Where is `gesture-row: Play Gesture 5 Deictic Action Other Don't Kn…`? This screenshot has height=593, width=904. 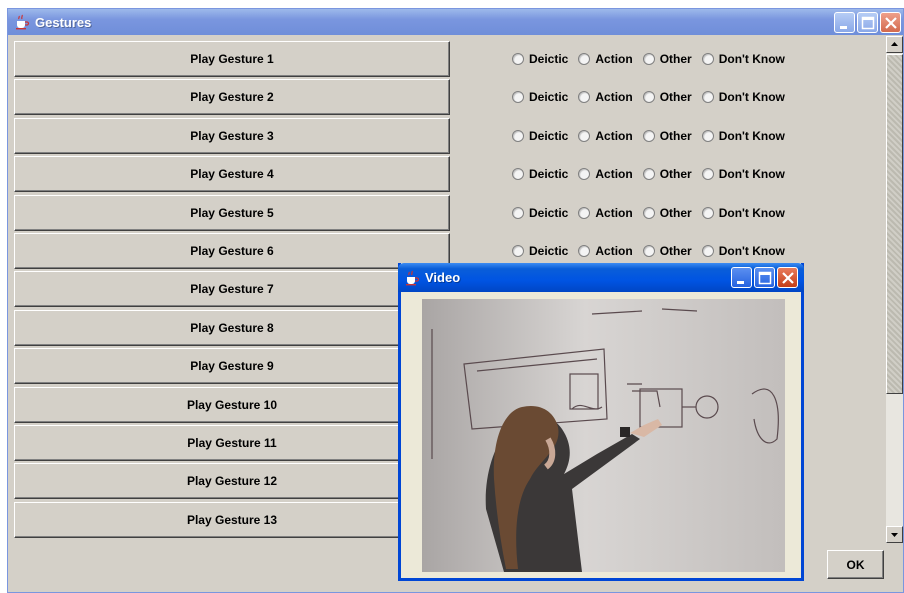
gesture-row: Play Gesture 5 Deictic Action Other Don't Kn… is located at coordinates (449, 213).